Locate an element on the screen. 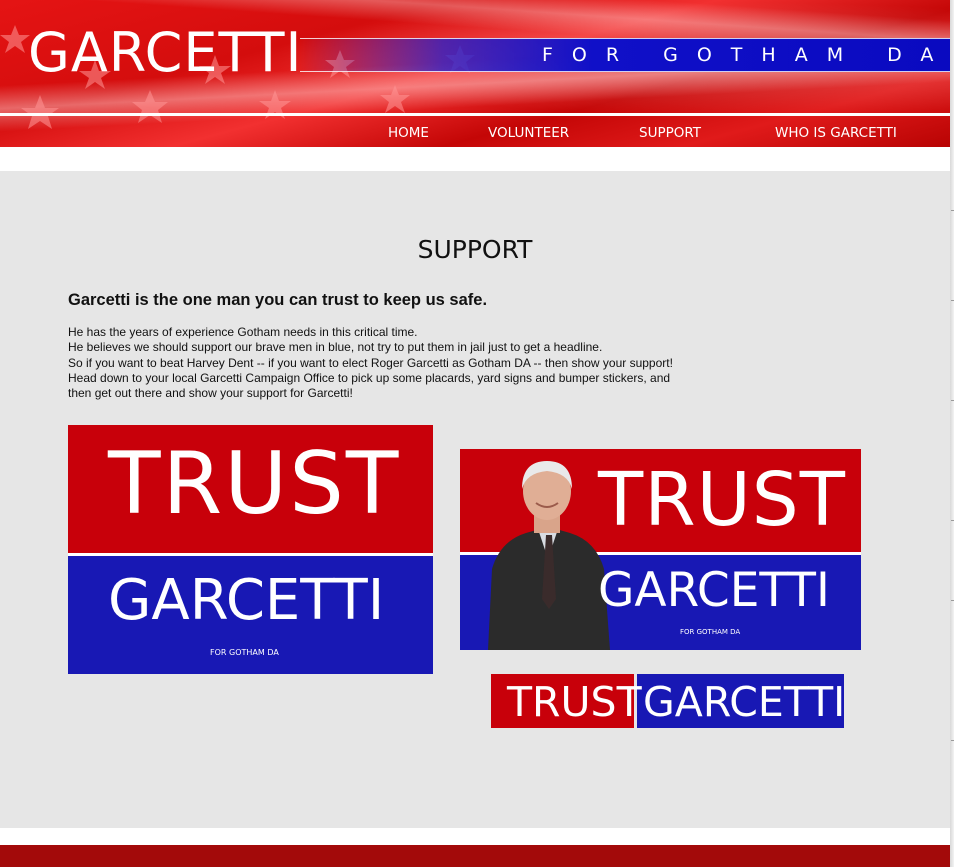  site-slogan: FOR GOTHAM DA is located at coordinates (746, 55).